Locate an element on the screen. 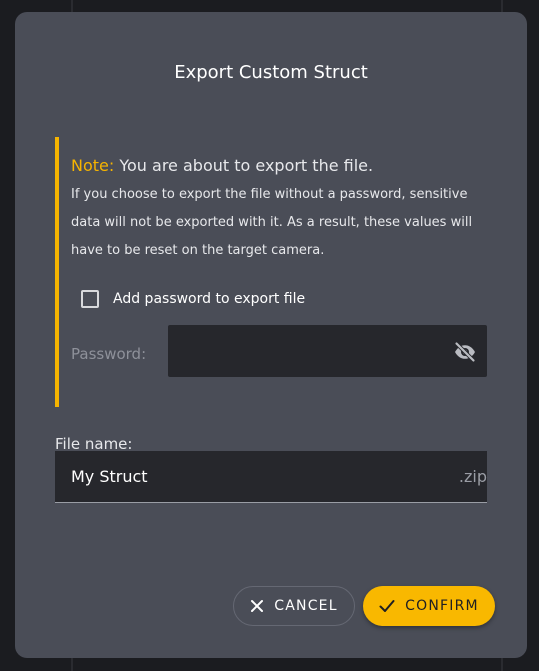  add-password-checkbox-row: Add password to export file is located at coordinates (193, 299).